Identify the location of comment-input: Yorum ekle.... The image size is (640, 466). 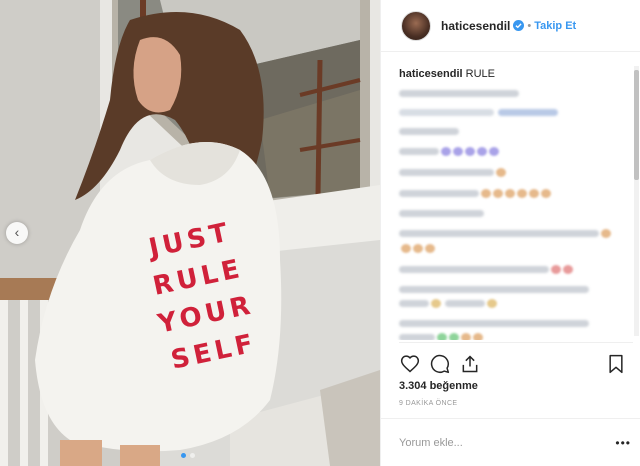
(431, 443).